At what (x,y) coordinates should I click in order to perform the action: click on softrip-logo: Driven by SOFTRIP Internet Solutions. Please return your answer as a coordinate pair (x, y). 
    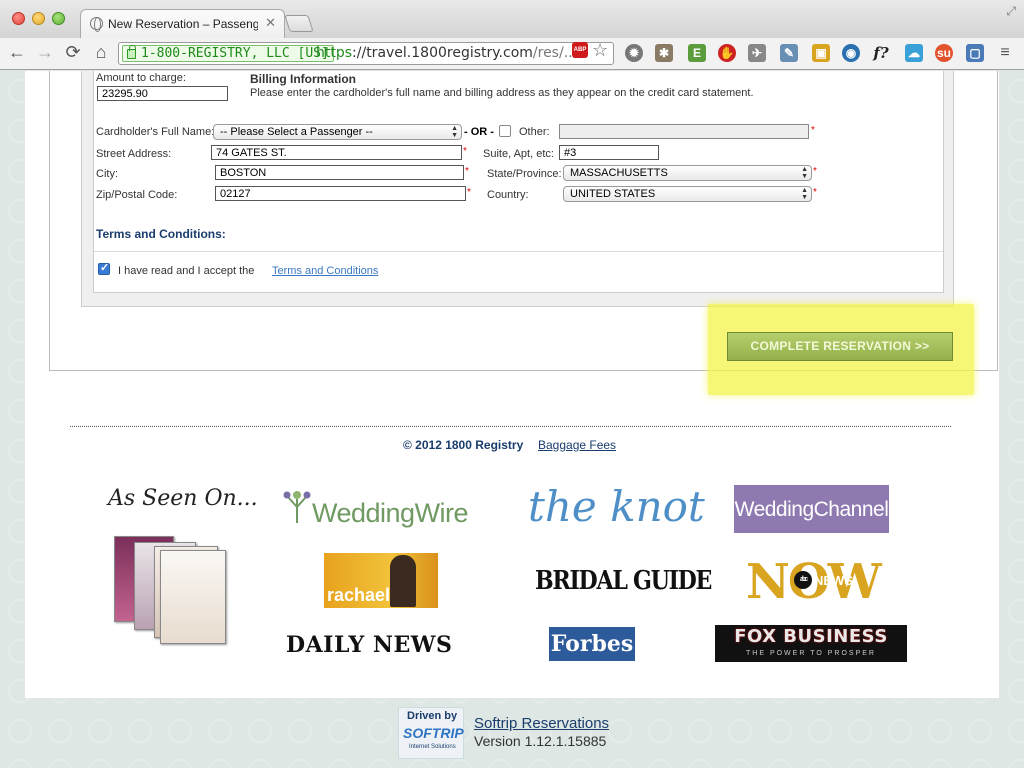
    Looking at the image, I should click on (431, 733).